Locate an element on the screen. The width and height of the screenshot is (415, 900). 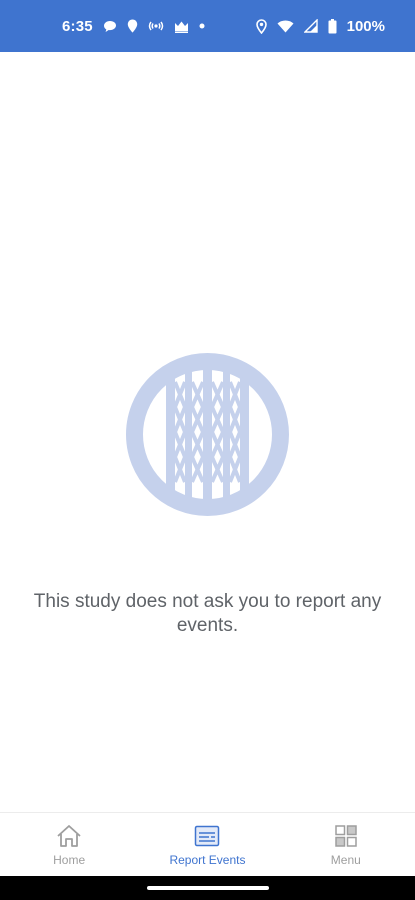
status-left: 6:35 is located at coordinates (133, 26).